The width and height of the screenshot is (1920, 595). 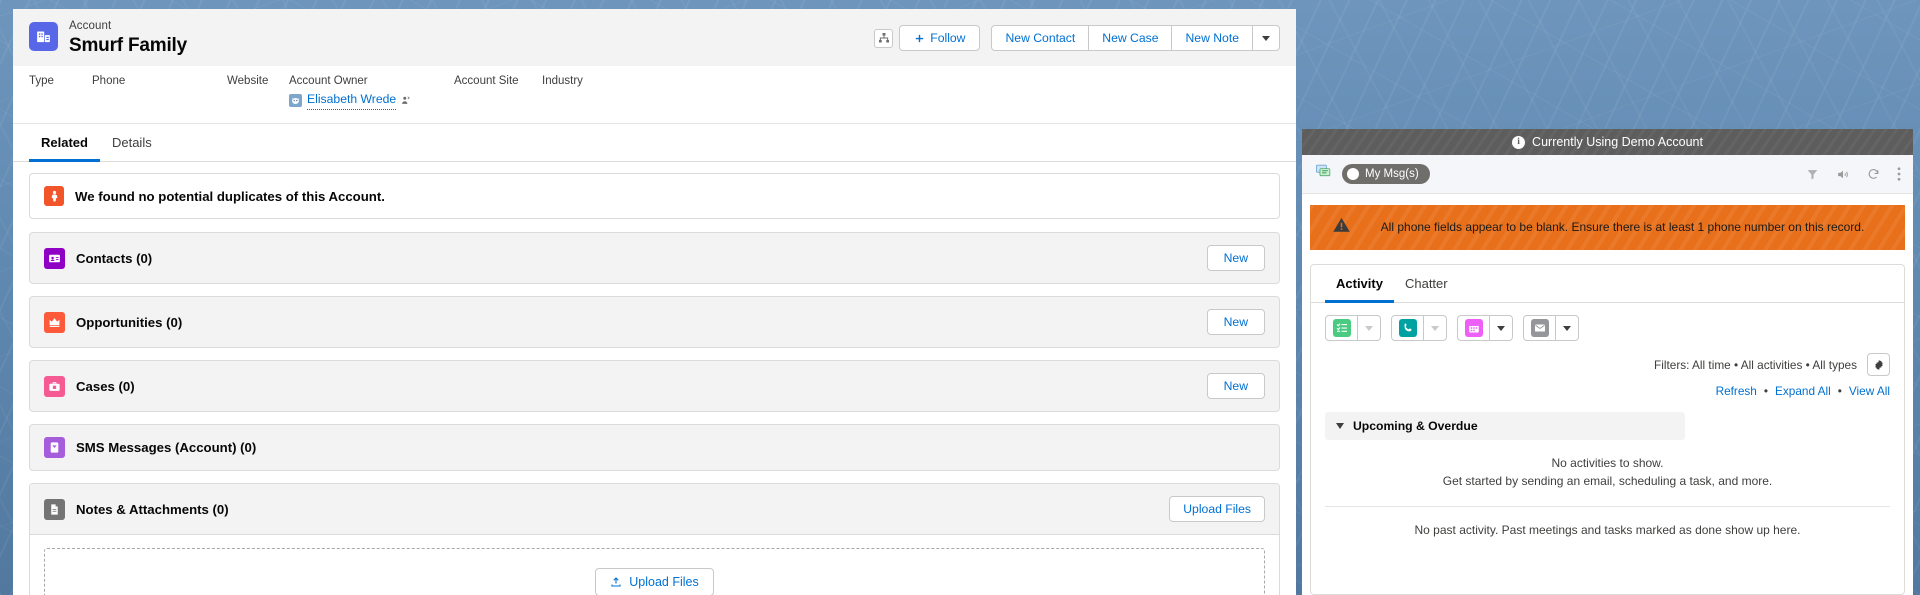 What do you see at coordinates (1426, 284) in the screenshot?
I see `tab-chatter: Chatter` at bounding box center [1426, 284].